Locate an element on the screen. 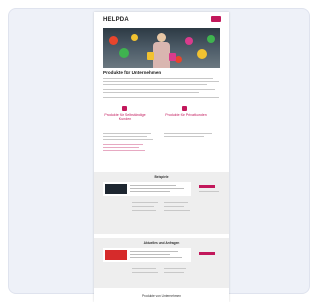 The image size is (320, 302). news-button is located at coordinates (207, 253).